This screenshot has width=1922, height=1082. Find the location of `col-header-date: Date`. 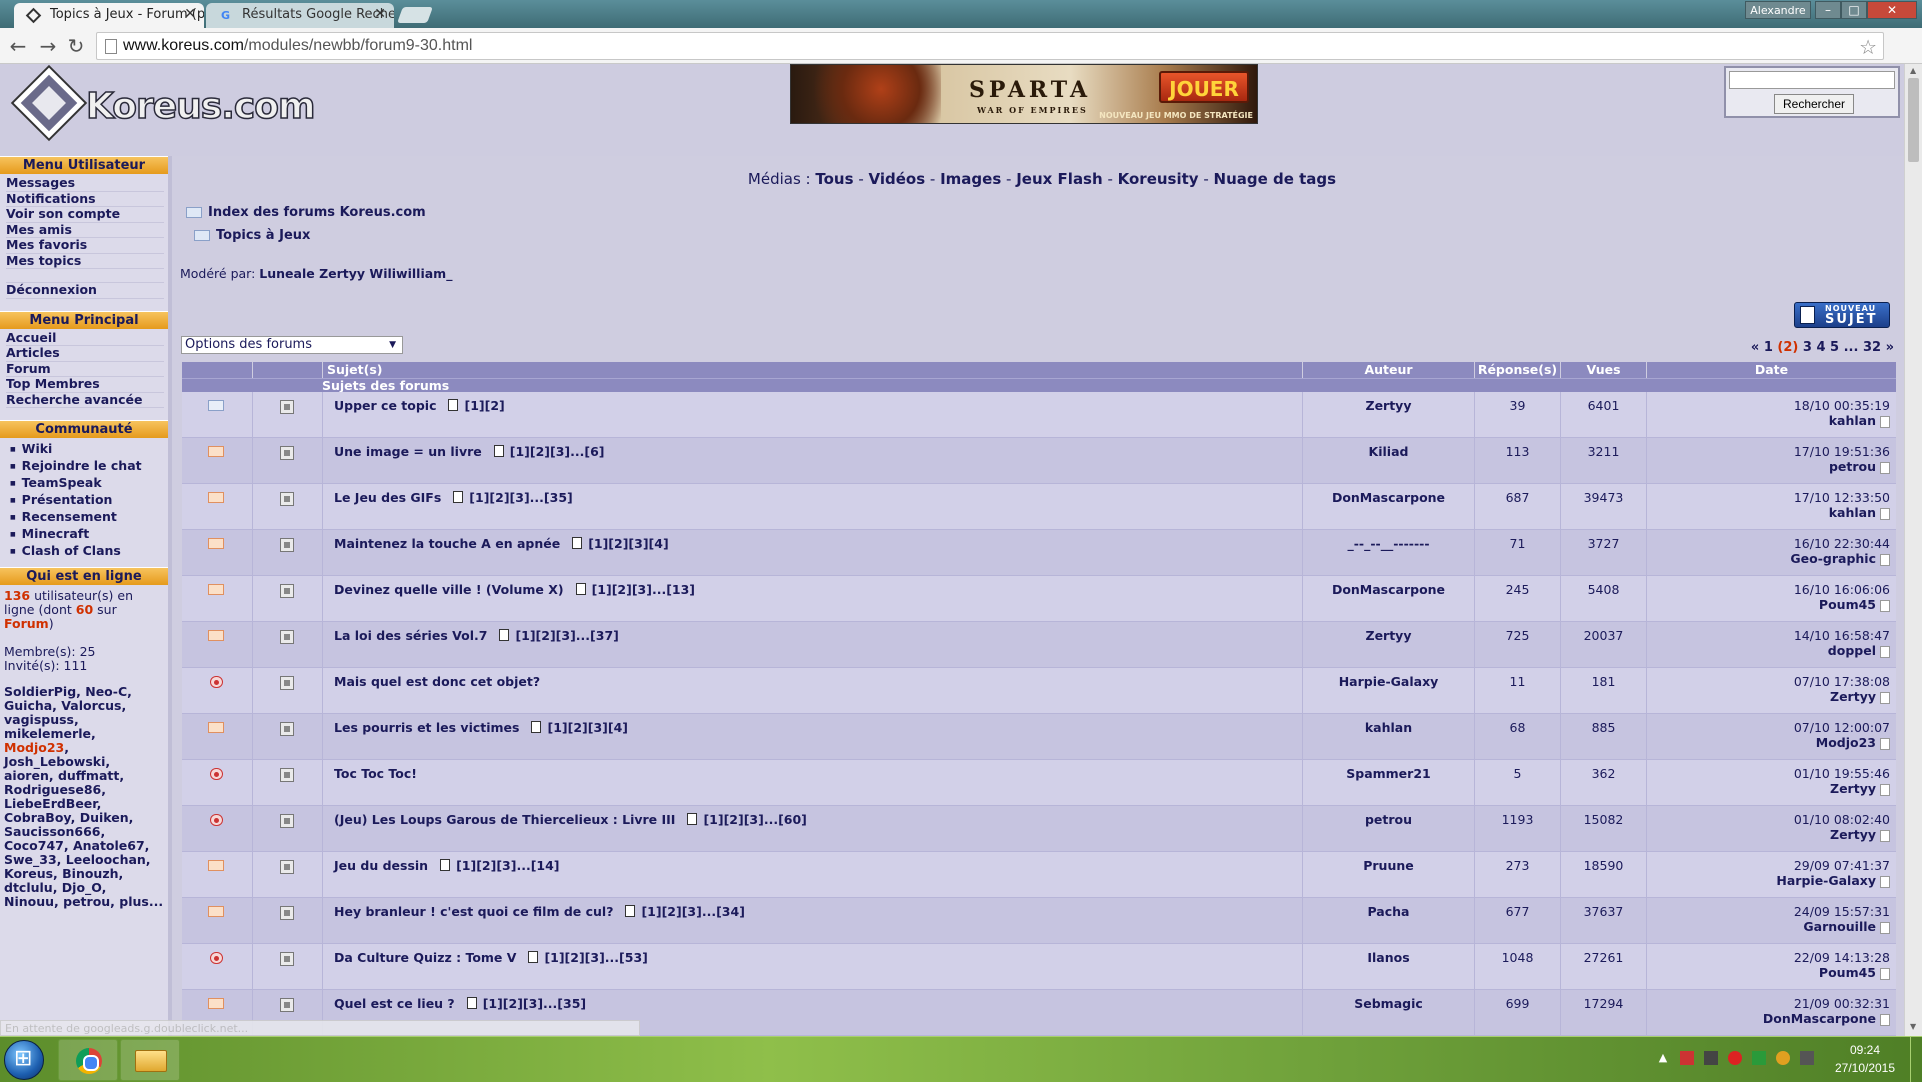

col-header-date: Date is located at coordinates (1771, 370).